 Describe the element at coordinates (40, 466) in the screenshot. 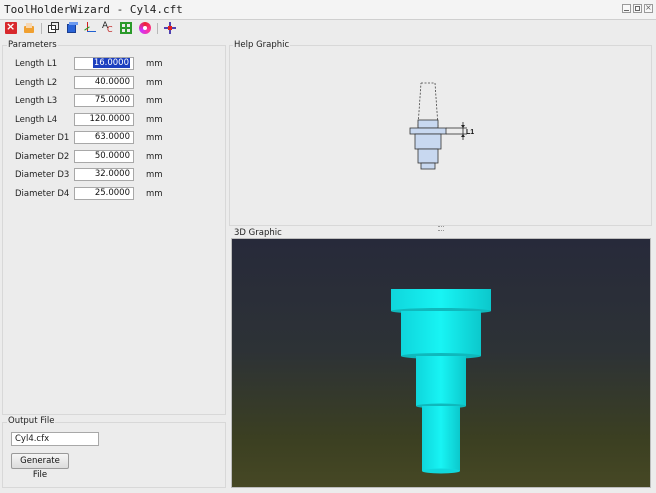

I see `generate-file-button: Generate File` at that location.